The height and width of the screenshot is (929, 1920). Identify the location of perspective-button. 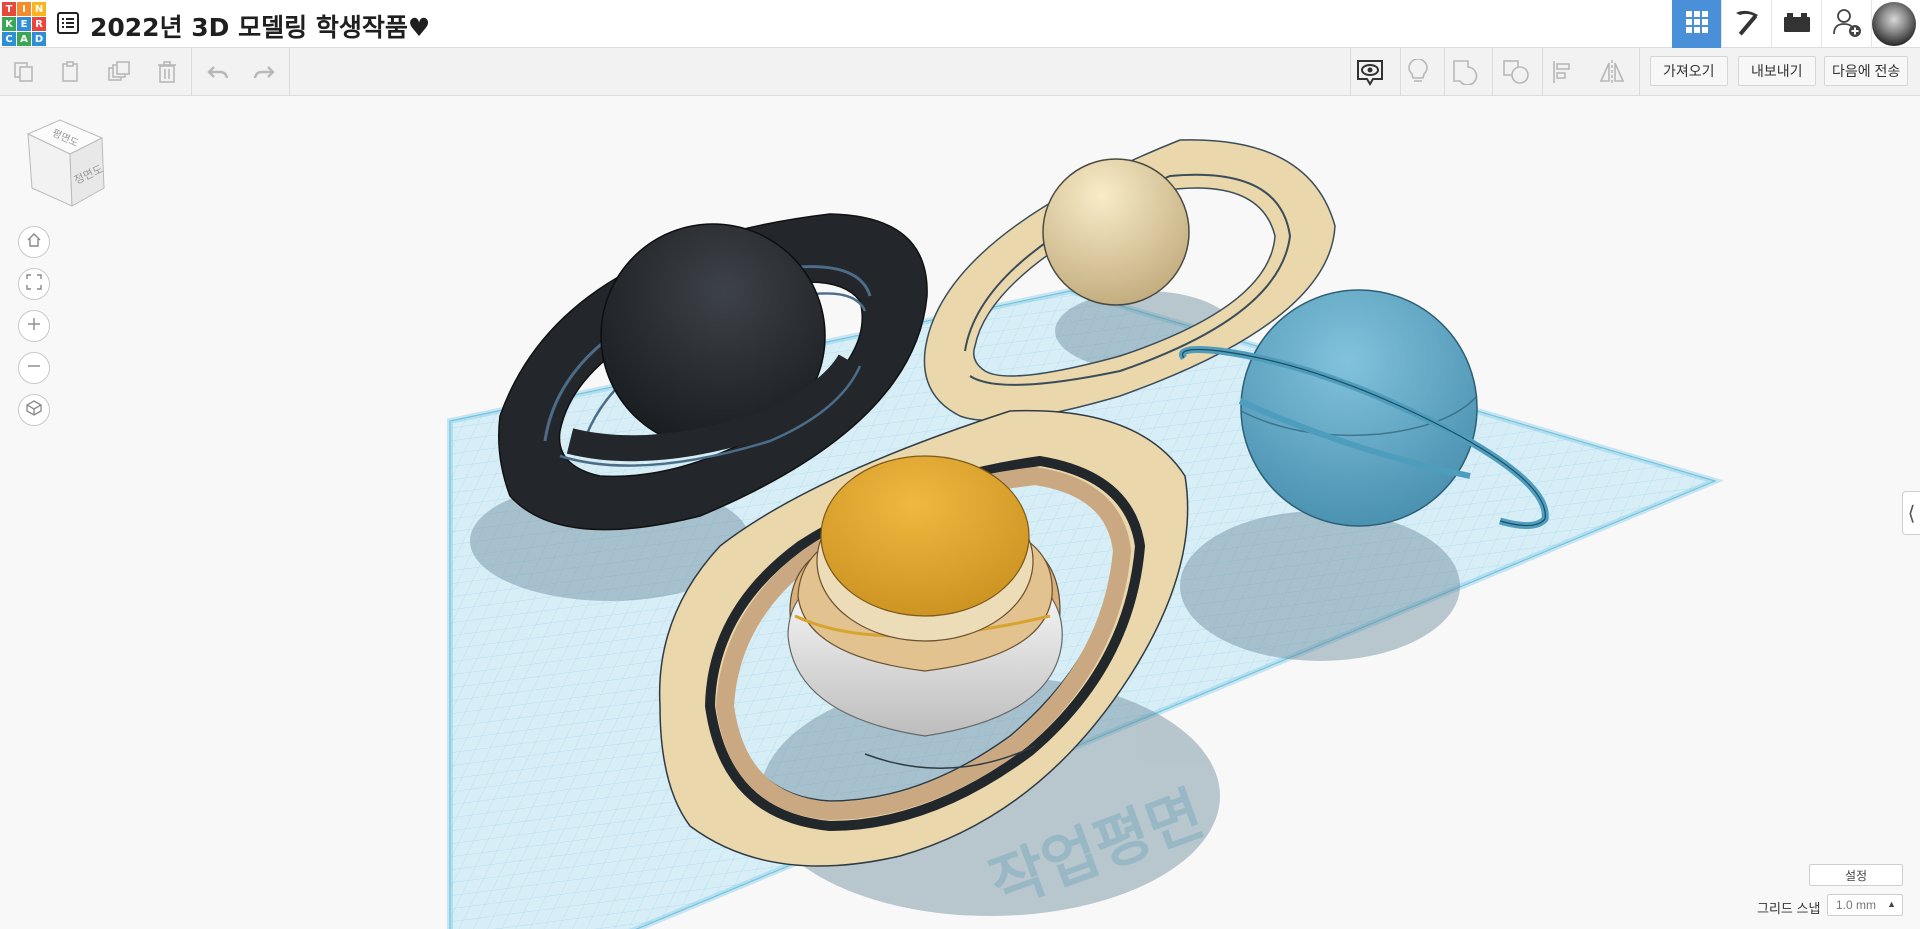
(34, 410).